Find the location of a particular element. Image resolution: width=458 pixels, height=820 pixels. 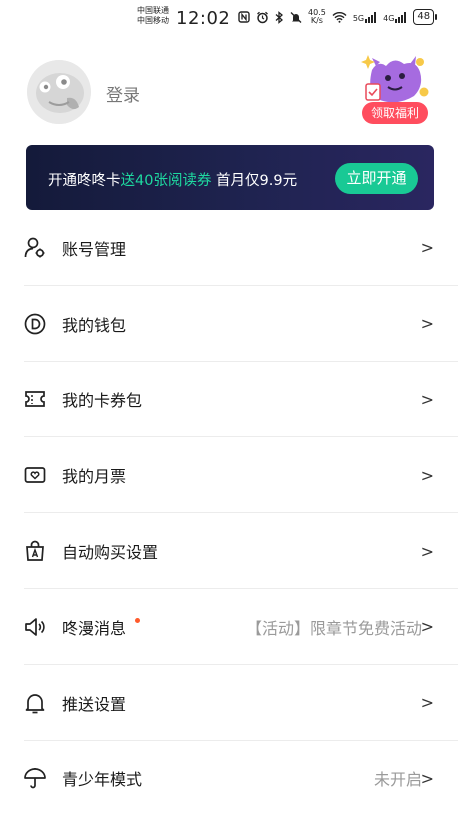

menu-item-label: 青少年模式 is located at coordinates (102, 780).